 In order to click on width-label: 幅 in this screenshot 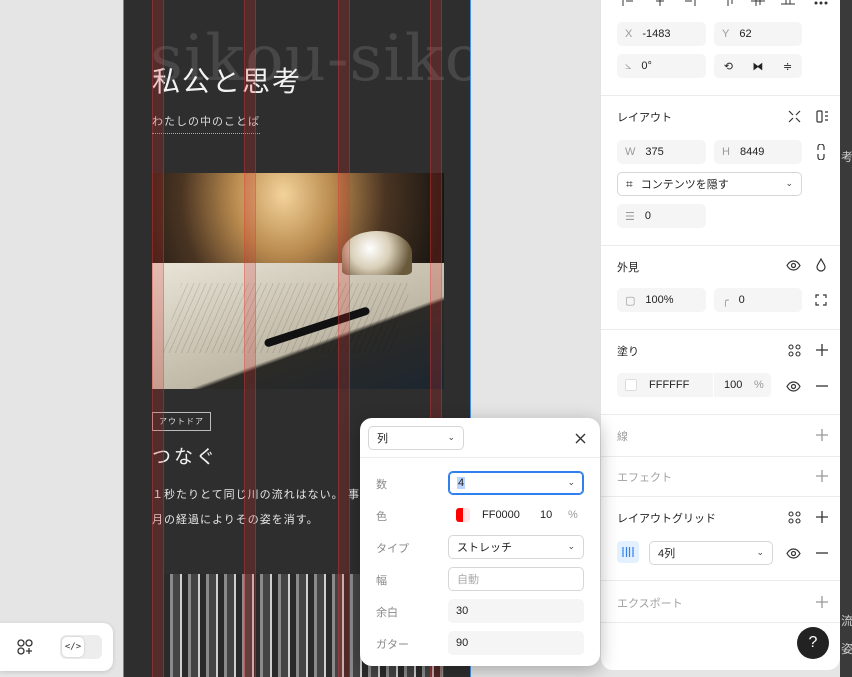, I will do `click(381, 581)`.